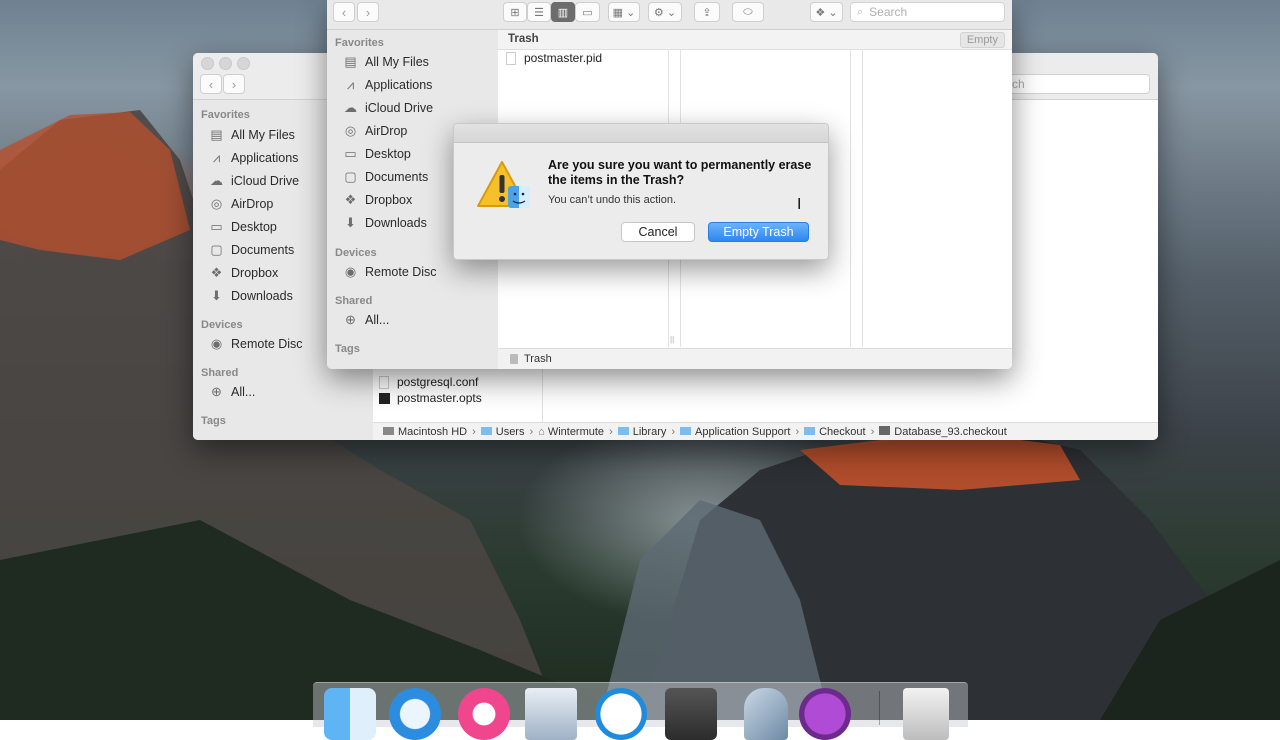  I want to click on list-item: postmaster.opts, so click(430, 398).